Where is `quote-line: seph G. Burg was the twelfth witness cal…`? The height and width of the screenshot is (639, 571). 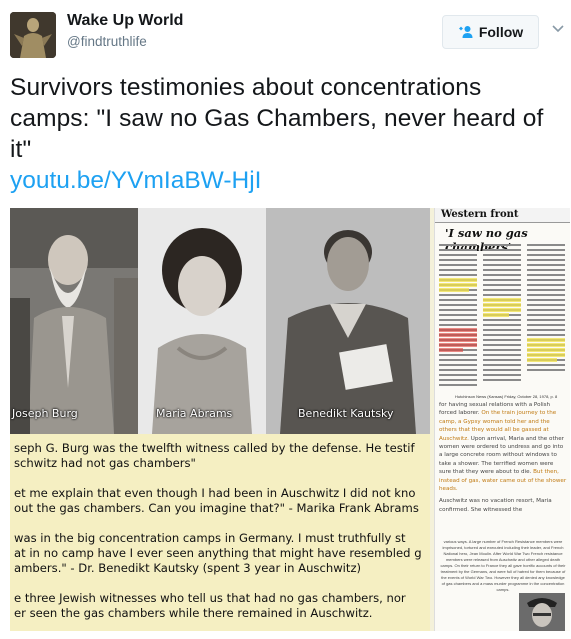
quote-line: seph G. Burg was the twelfth witness cal… is located at coordinates (214, 448).